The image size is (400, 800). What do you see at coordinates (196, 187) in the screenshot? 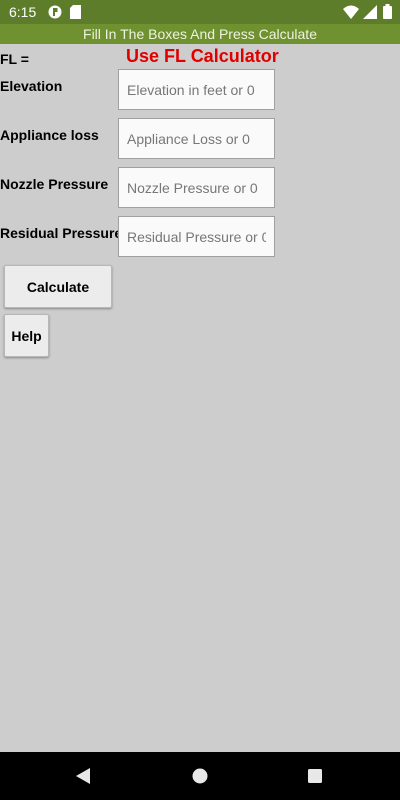
I see `nozzle-pressure-input` at bounding box center [196, 187].